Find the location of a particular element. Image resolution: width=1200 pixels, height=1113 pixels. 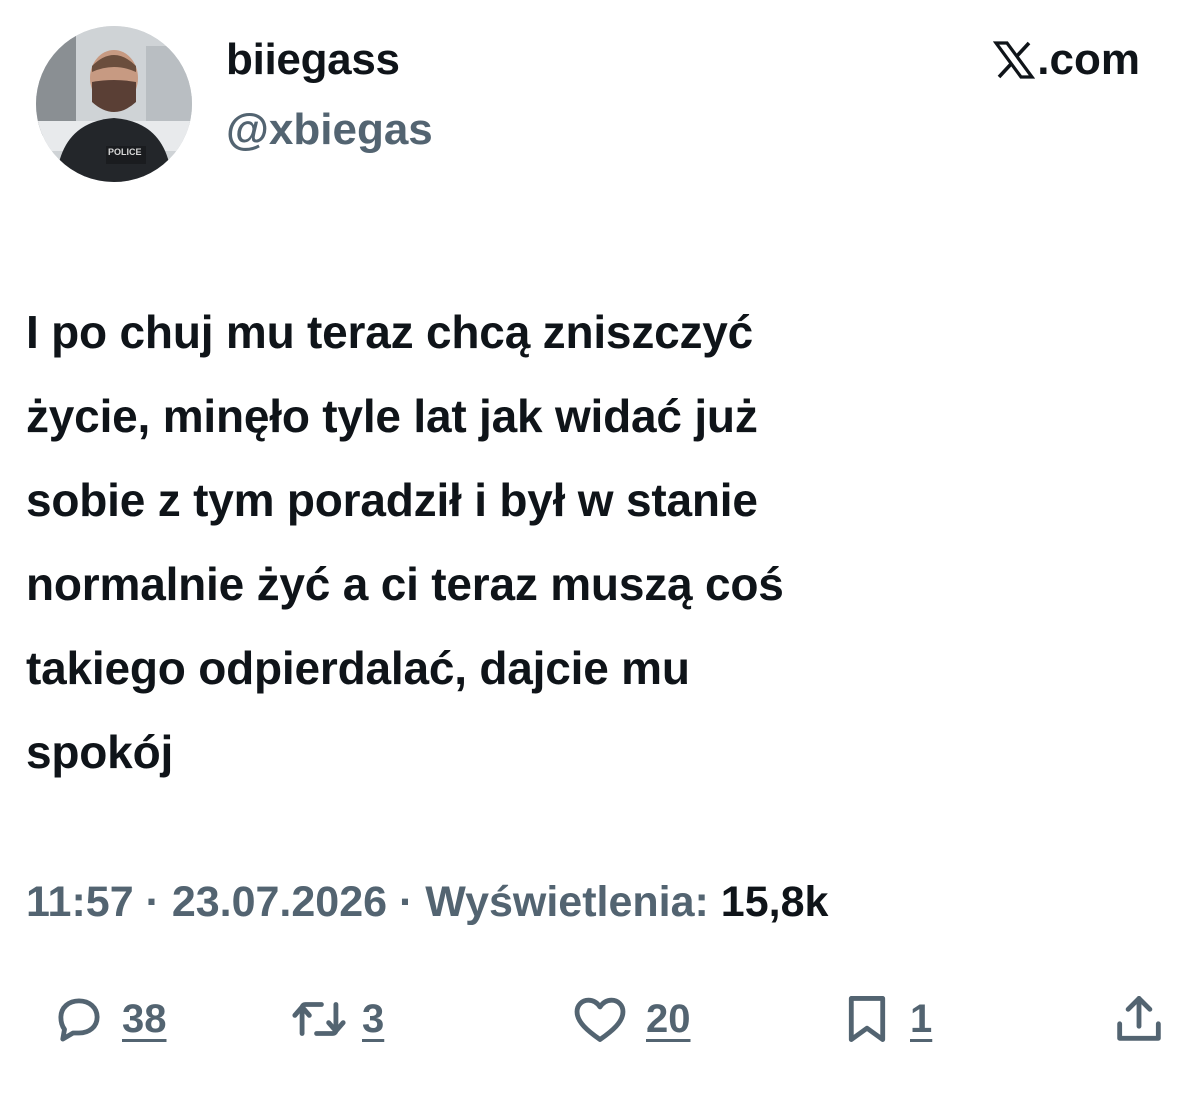

bookmark-icon is located at coordinates (867, 1019).